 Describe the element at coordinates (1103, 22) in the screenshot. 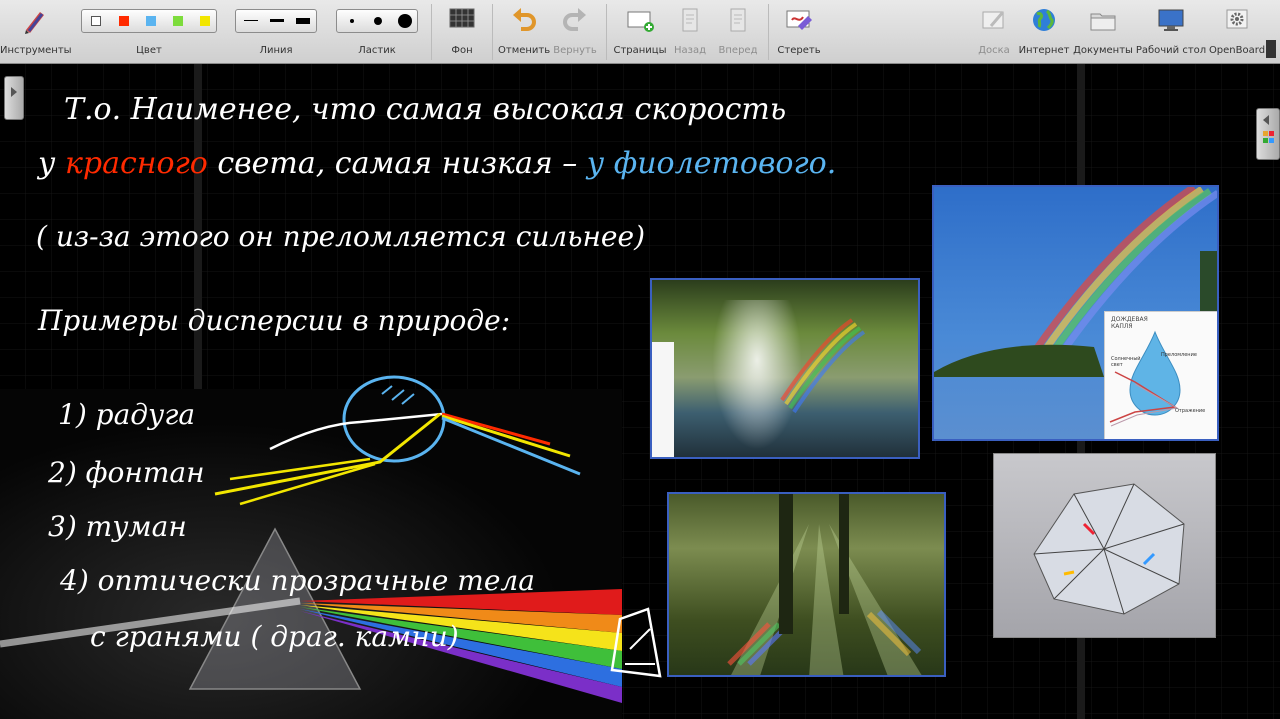

I see `folder-icon` at that location.